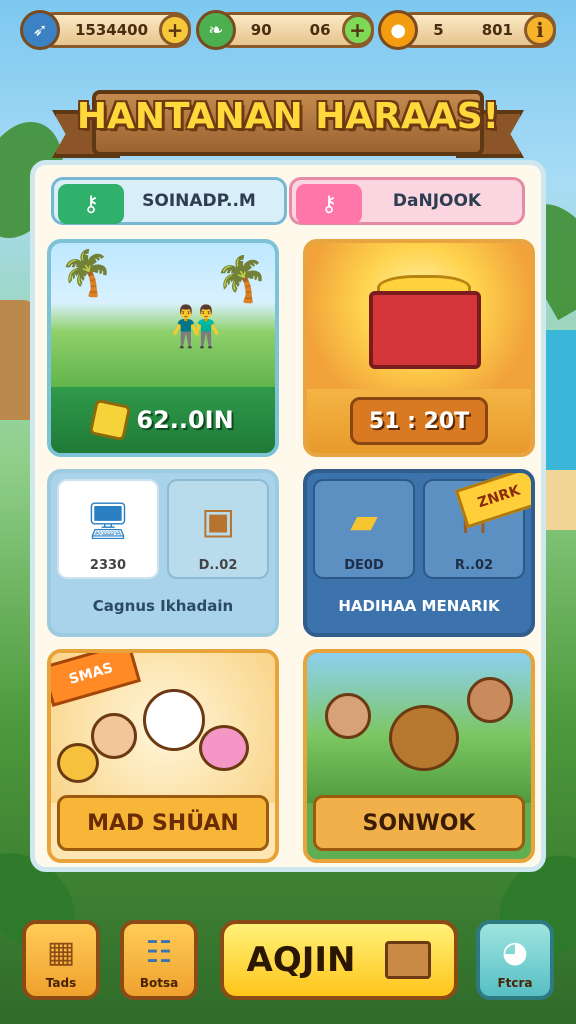 This screenshot has height=1024, width=576. What do you see at coordinates (163, 317) in the screenshot?
I see `park-illustration: 🌴 🌴 👬` at bounding box center [163, 317].